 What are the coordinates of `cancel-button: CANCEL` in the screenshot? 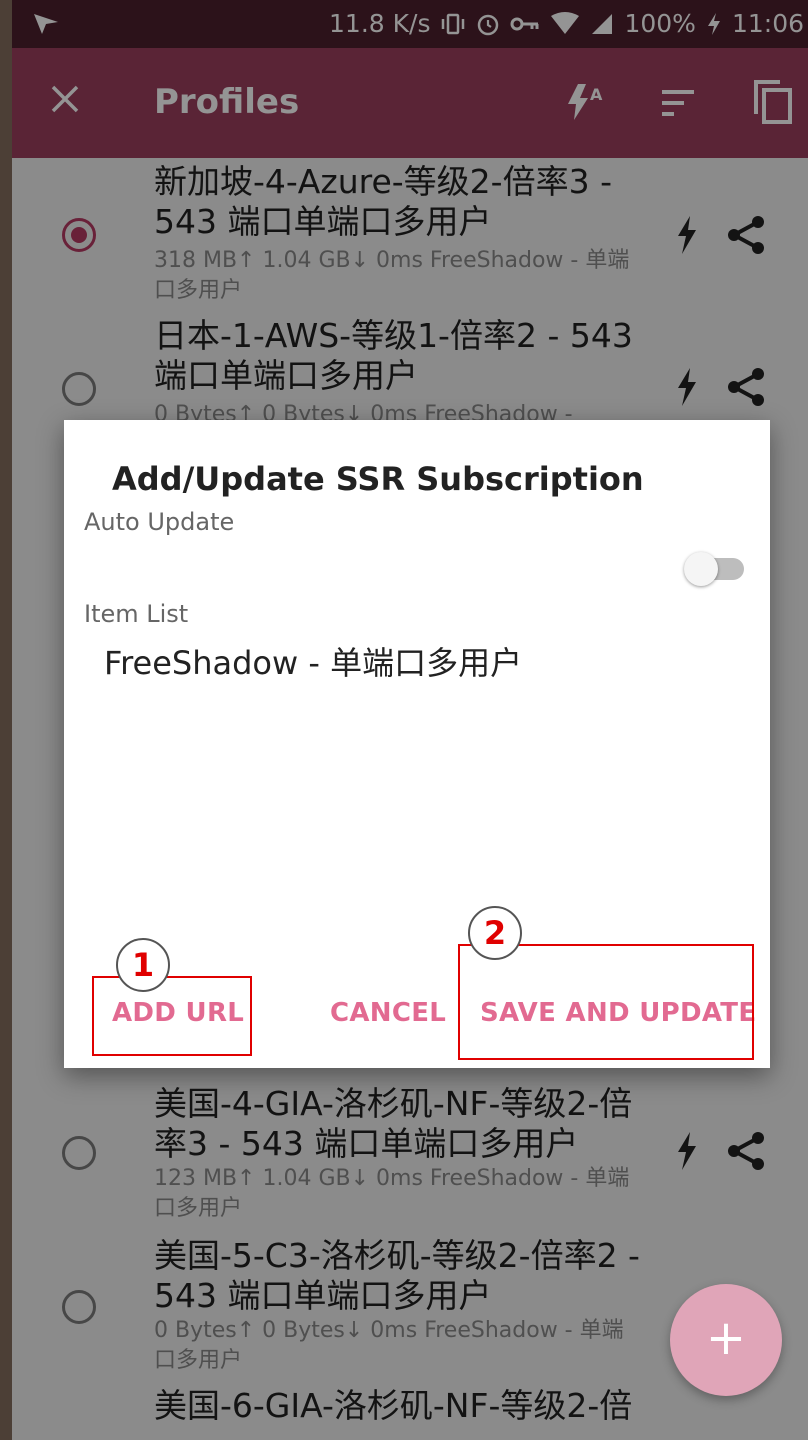 It's located at (388, 1013).